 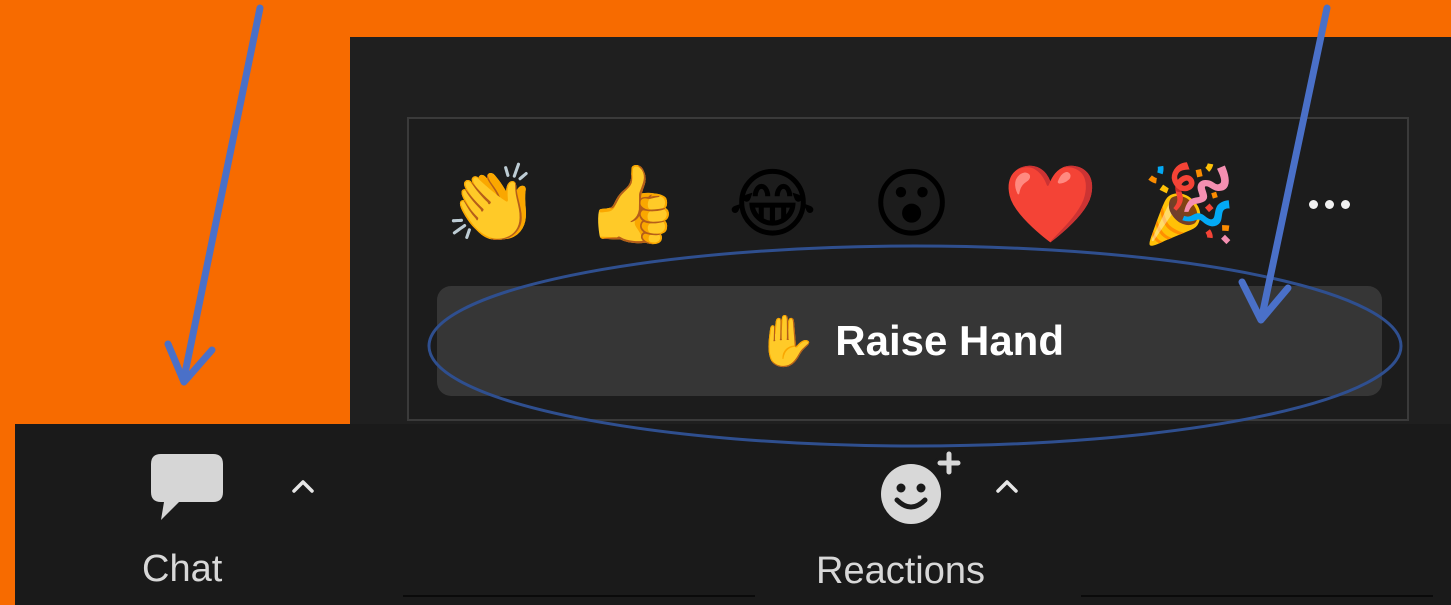 I want to click on chat-options-button, so click(x=303, y=486).